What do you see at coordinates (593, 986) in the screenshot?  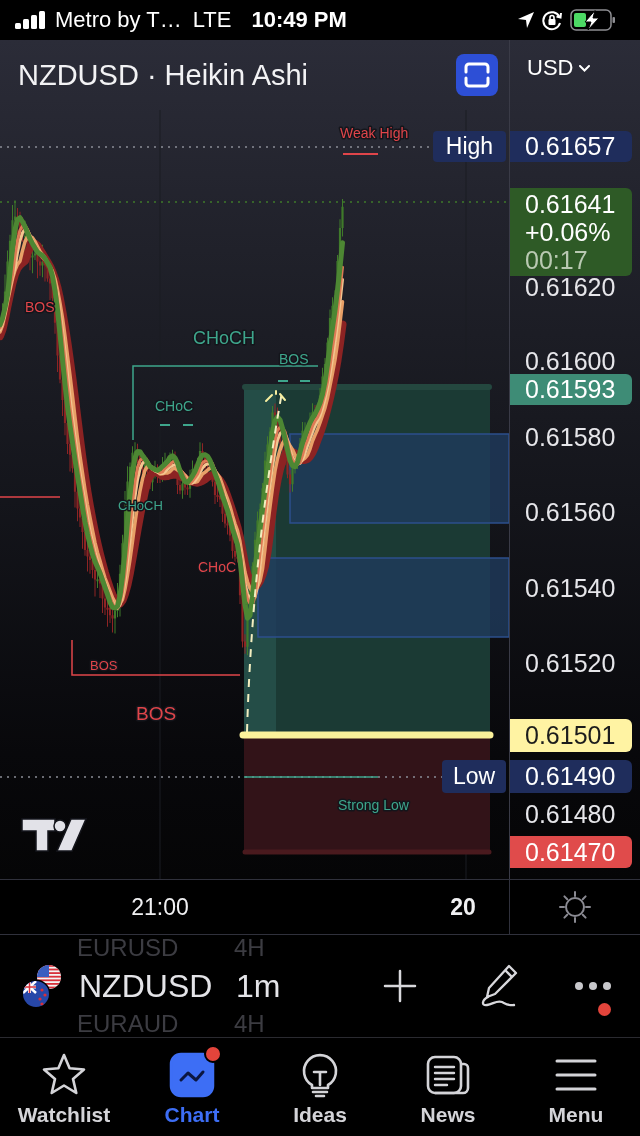 I see `more-icon` at bounding box center [593, 986].